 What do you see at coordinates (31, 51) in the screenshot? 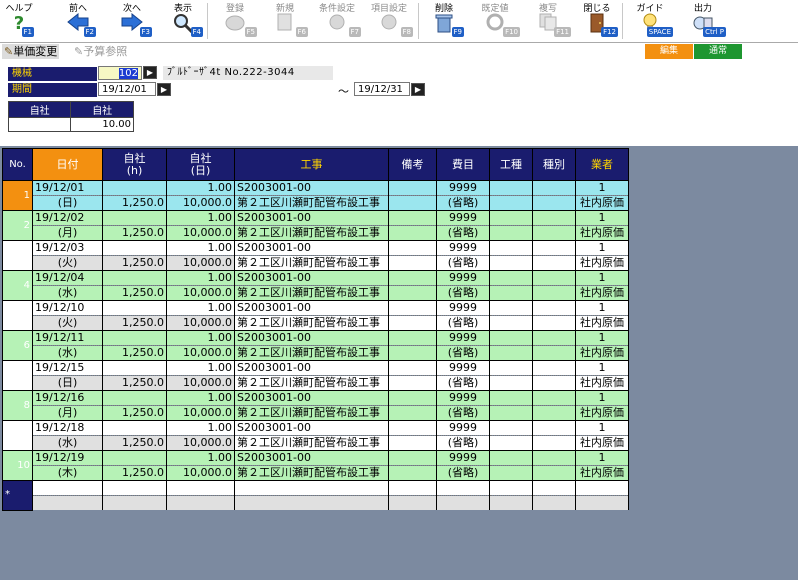
I see `tab-unit-price-change: ✎単価変更` at bounding box center [31, 51].